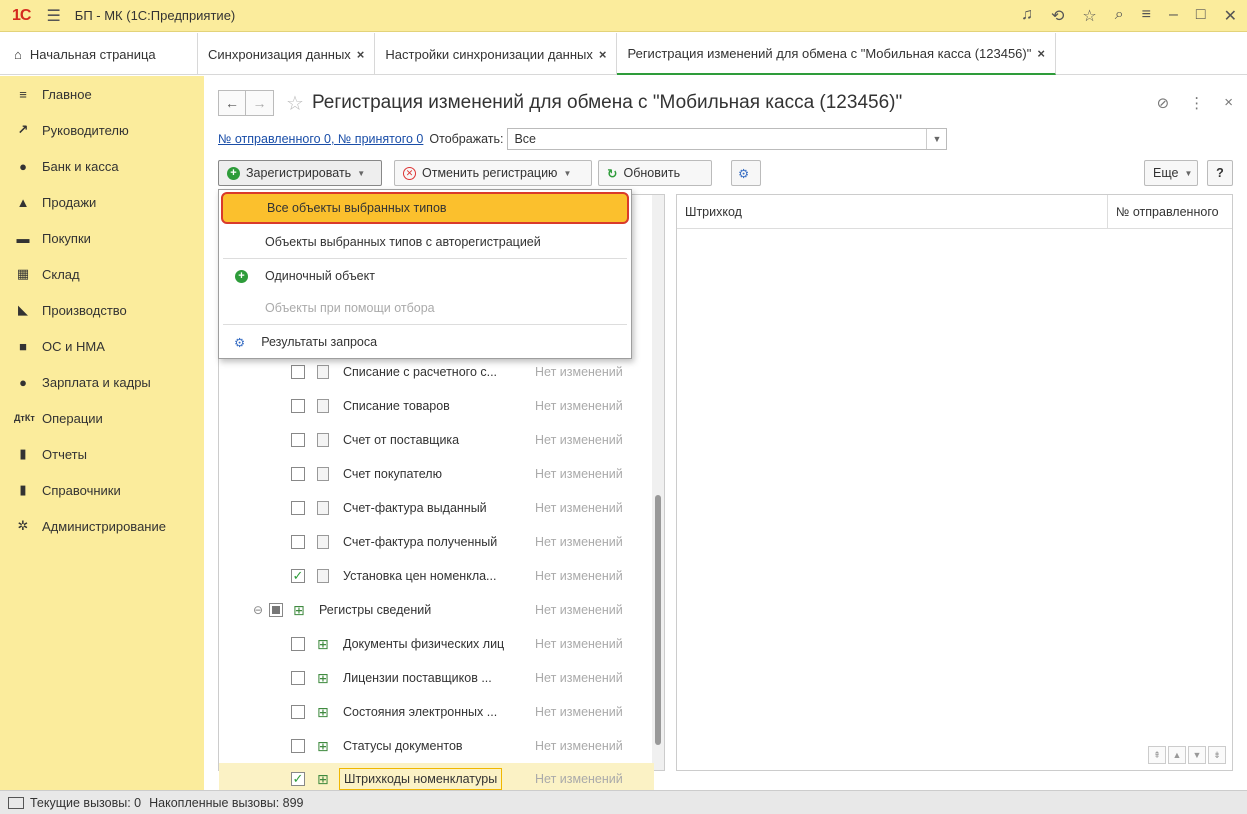 The image size is (1247, 814). I want to click on menu-item-single-object: + Одиночный объект, so click(425, 276).